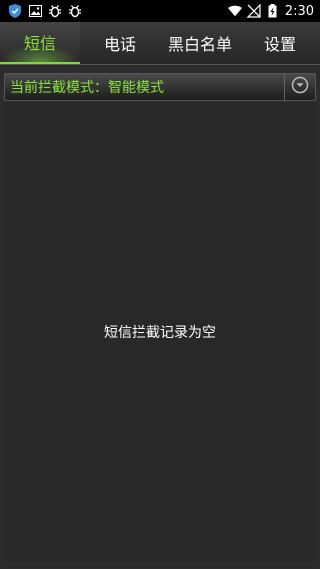 This screenshot has width=320, height=569. I want to click on status-time: 2:30, so click(299, 11).